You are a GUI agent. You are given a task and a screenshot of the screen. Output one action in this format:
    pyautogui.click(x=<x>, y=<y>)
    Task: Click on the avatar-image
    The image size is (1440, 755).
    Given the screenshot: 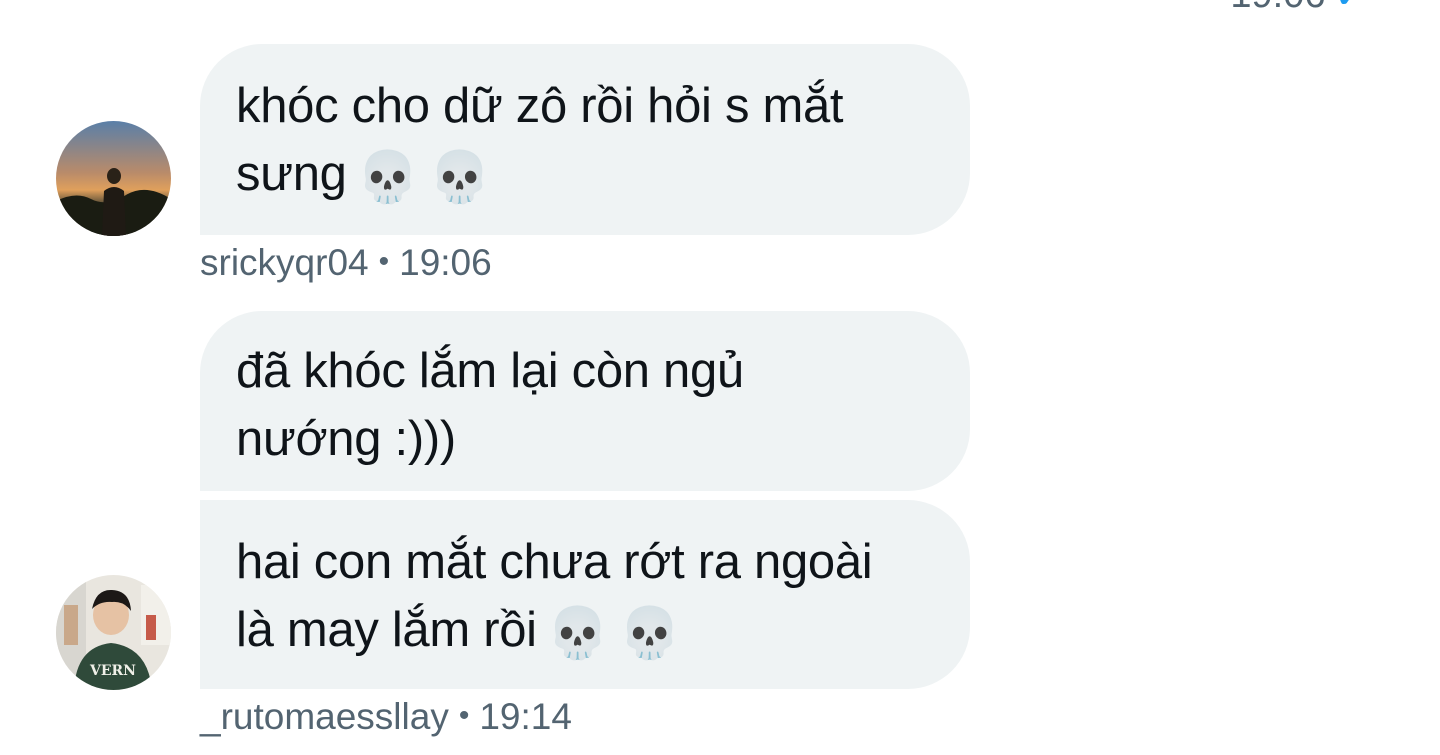 What is the action you would take?
    pyautogui.click(x=113, y=178)
    